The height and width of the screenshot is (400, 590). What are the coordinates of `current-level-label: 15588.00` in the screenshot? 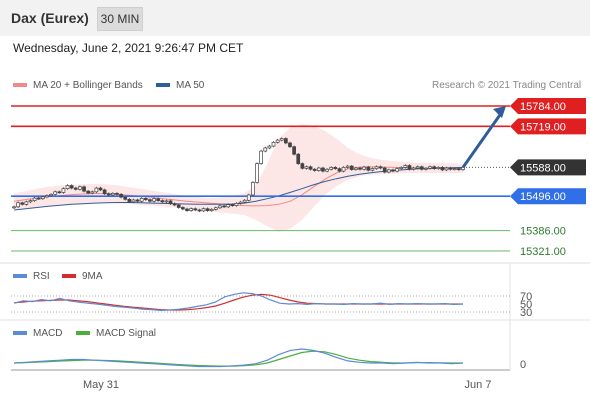 It's located at (543, 168).